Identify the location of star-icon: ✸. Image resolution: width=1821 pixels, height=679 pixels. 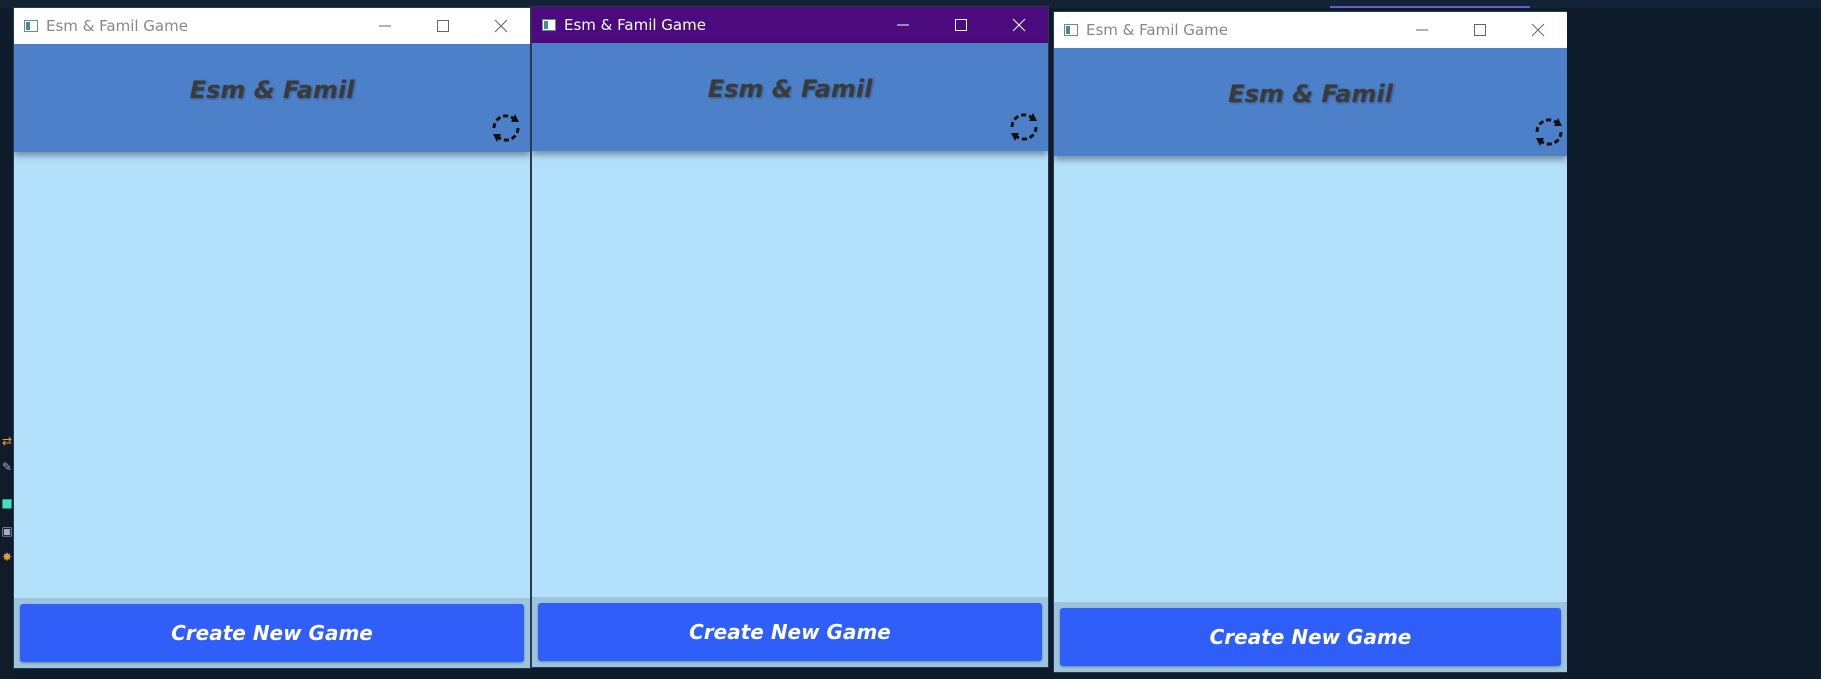
(7, 557).